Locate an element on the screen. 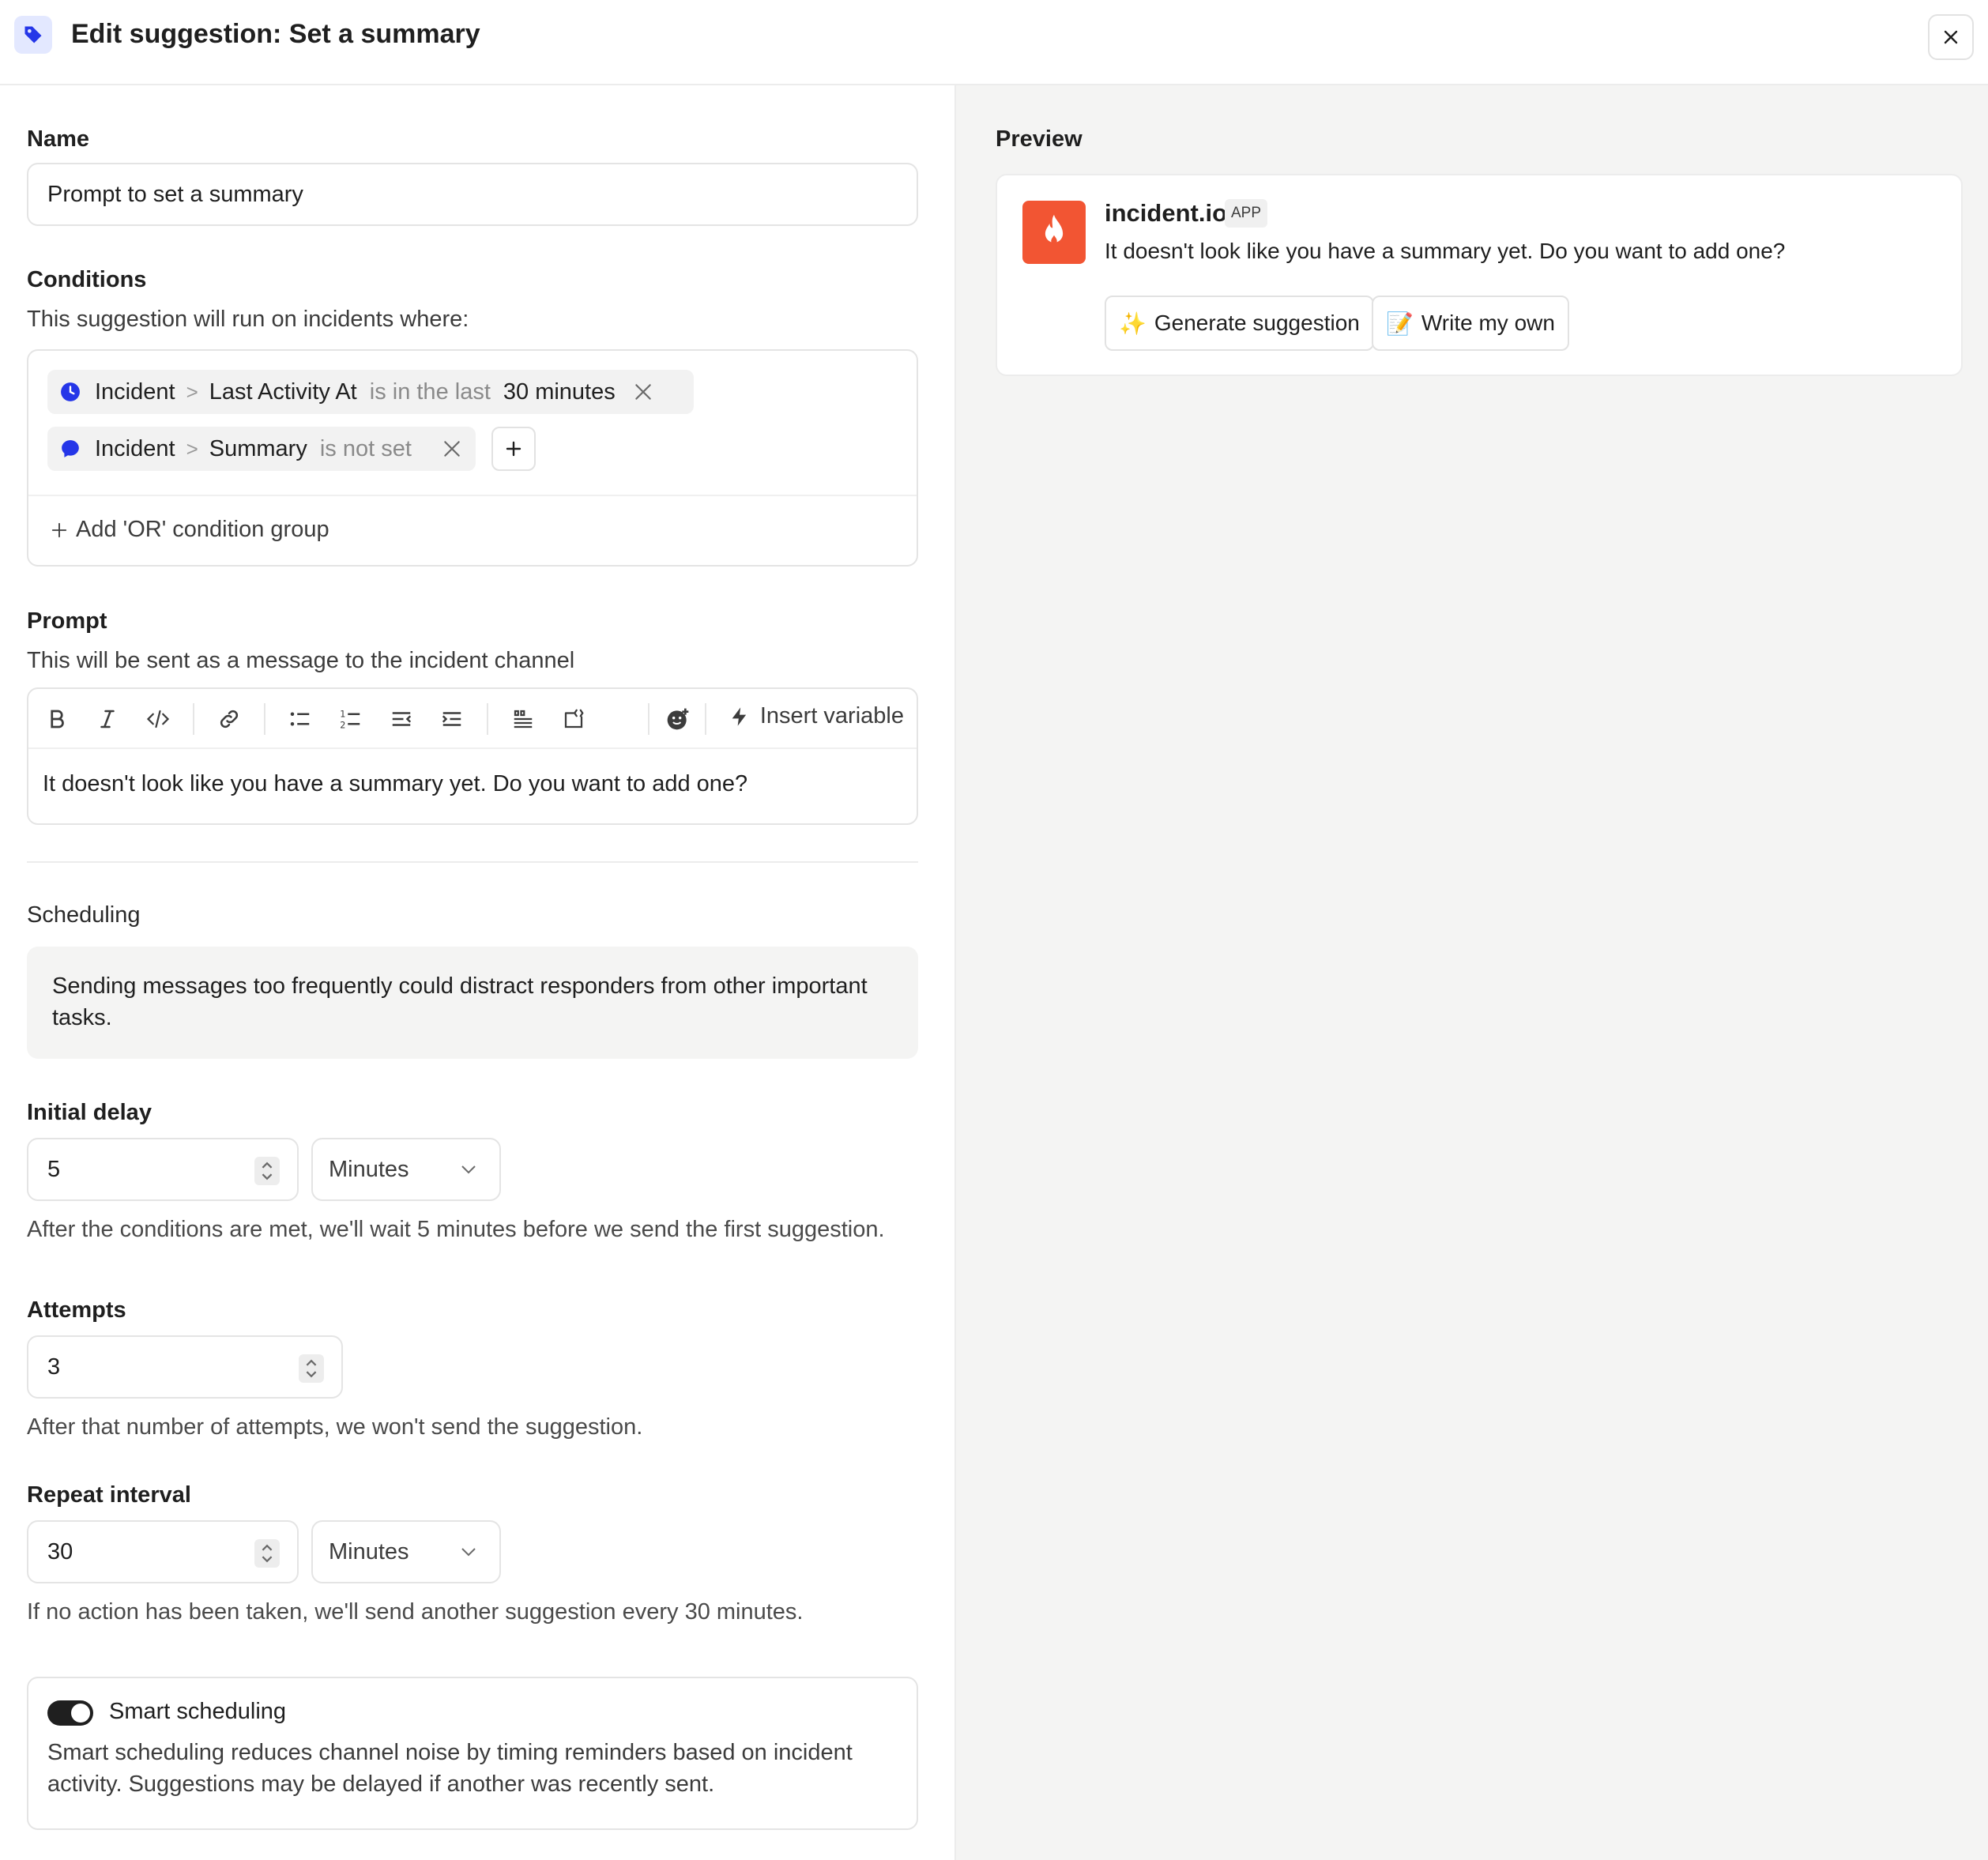 This screenshot has width=1988, height=1860. svg-text: 1 is located at coordinates (342, 715).